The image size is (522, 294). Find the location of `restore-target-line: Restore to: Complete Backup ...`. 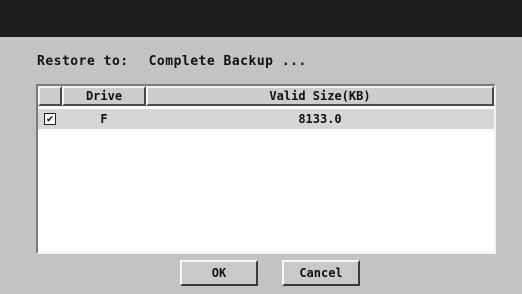

restore-target-line: Restore to: Complete Backup ... is located at coordinates (172, 61).